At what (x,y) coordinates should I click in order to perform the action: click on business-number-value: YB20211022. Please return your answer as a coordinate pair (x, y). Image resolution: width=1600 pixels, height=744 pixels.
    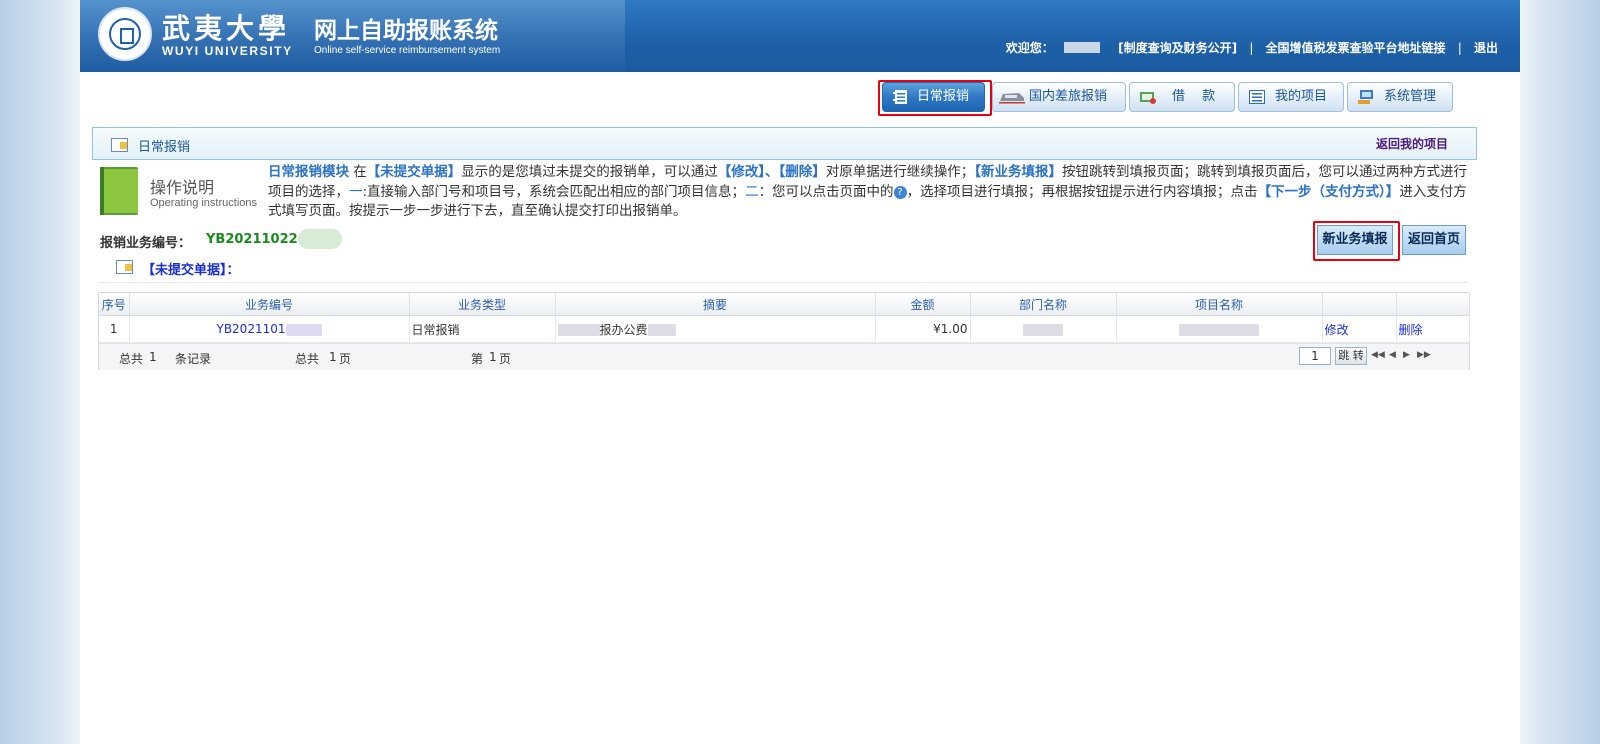
    Looking at the image, I should click on (252, 239).